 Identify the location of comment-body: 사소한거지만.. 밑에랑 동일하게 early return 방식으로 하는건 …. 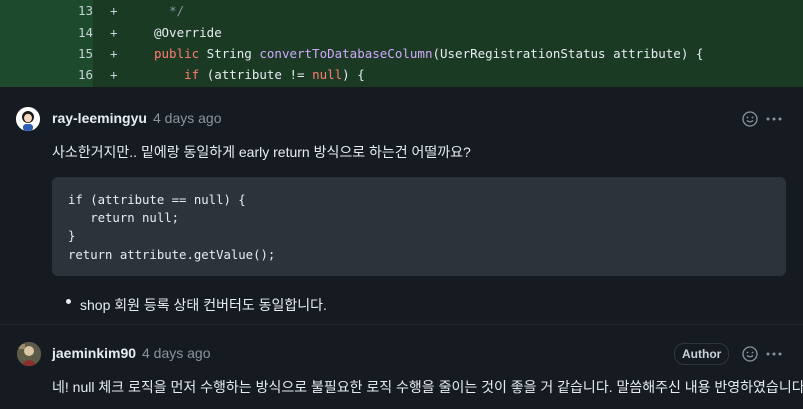
(261, 152).